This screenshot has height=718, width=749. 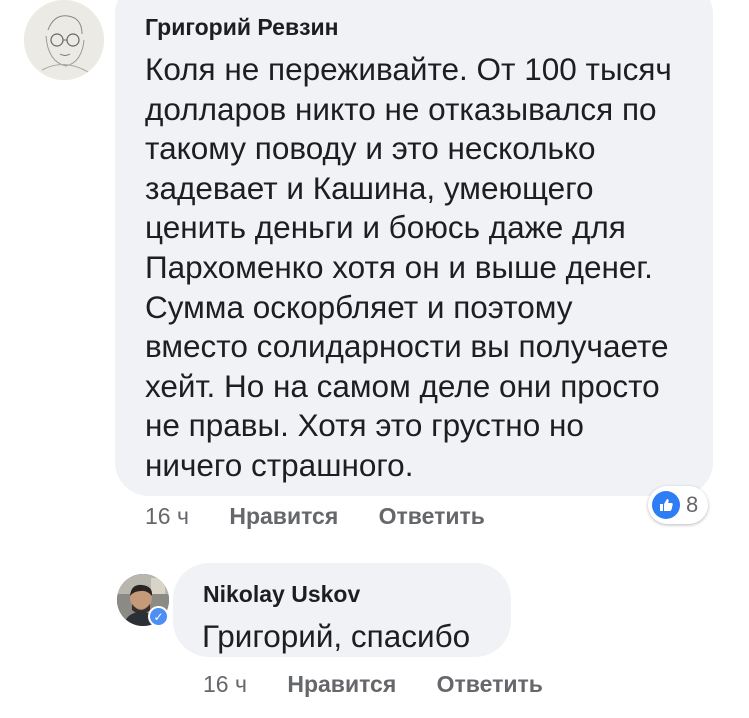 I want to click on comment-line: Пархоменко хотя он и выше денег., so click(x=399, y=266).